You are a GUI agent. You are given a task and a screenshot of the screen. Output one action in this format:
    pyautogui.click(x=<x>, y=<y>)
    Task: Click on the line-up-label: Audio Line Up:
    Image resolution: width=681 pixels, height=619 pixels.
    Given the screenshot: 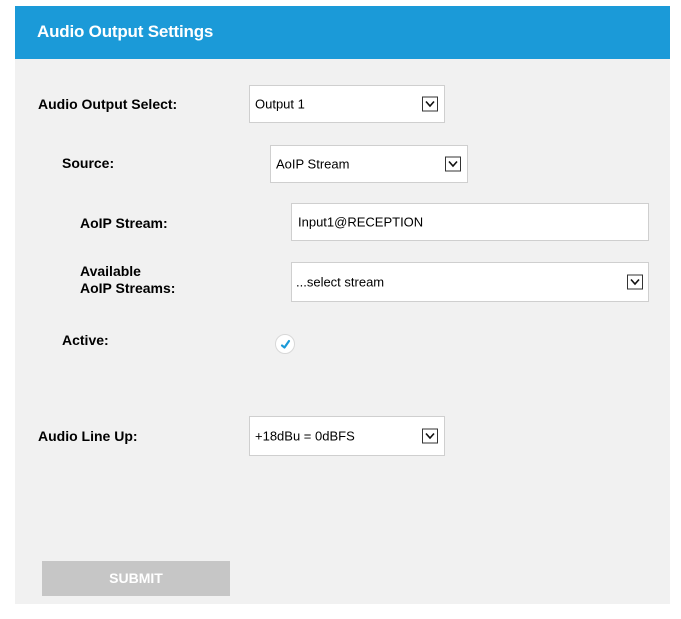 What is the action you would take?
    pyautogui.click(x=88, y=436)
    